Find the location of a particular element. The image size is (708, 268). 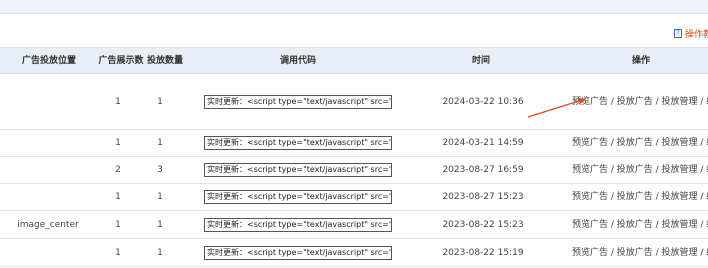

col-header-code: 调用代码 is located at coordinates (297, 61).